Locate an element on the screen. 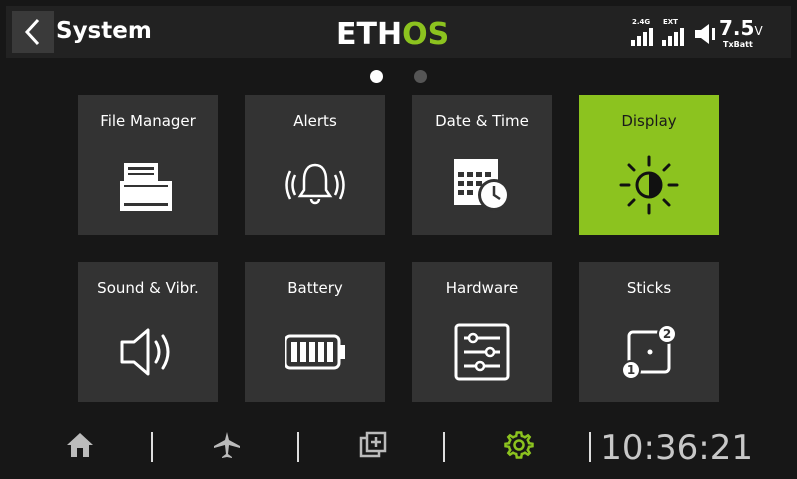  home-icon is located at coordinates (80, 445).